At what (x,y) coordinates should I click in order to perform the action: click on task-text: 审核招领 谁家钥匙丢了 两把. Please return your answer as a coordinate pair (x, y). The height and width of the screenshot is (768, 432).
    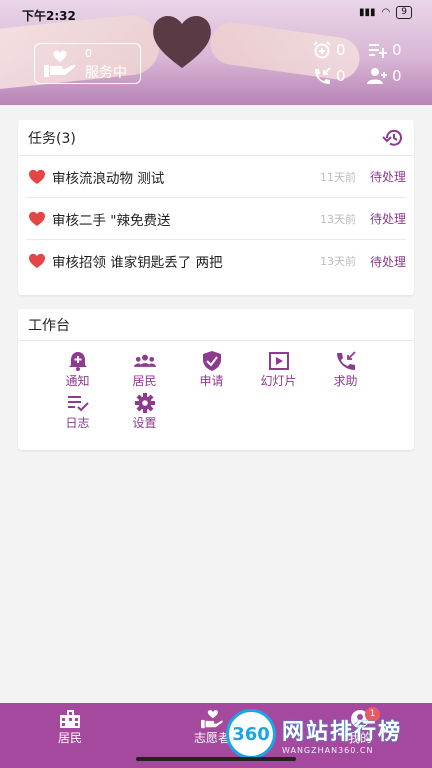
    Looking at the image, I should click on (137, 263).